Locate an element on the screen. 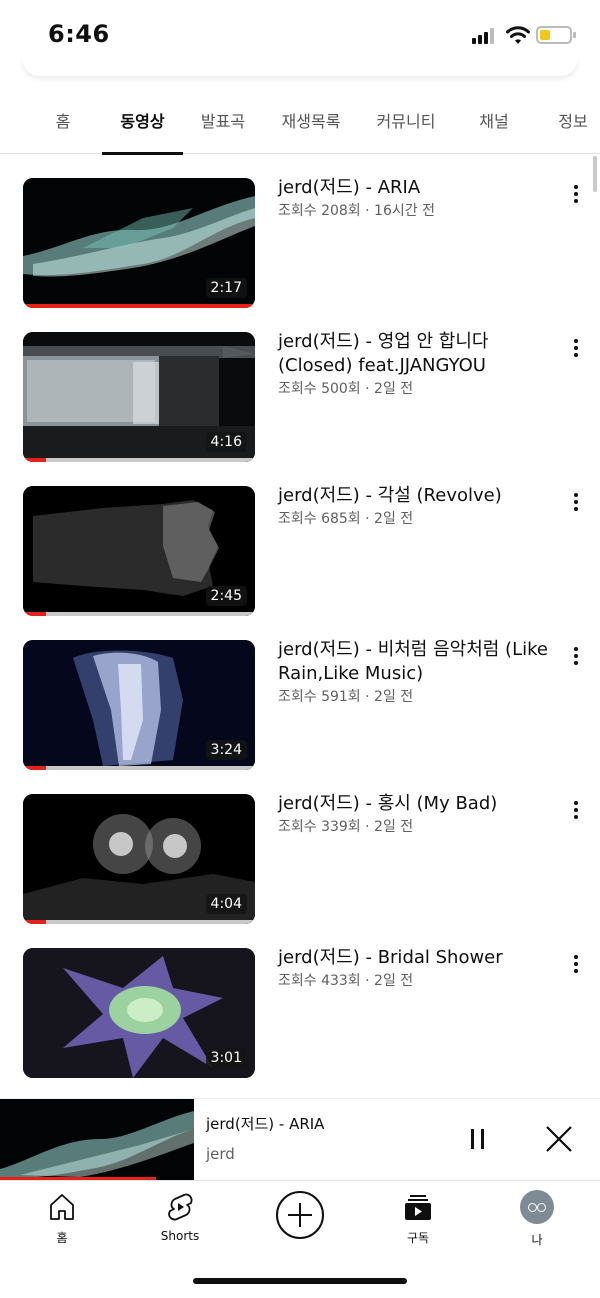 This screenshot has width=600, height=1298. nav-home-label: 홈 is located at coordinates (62, 1238).